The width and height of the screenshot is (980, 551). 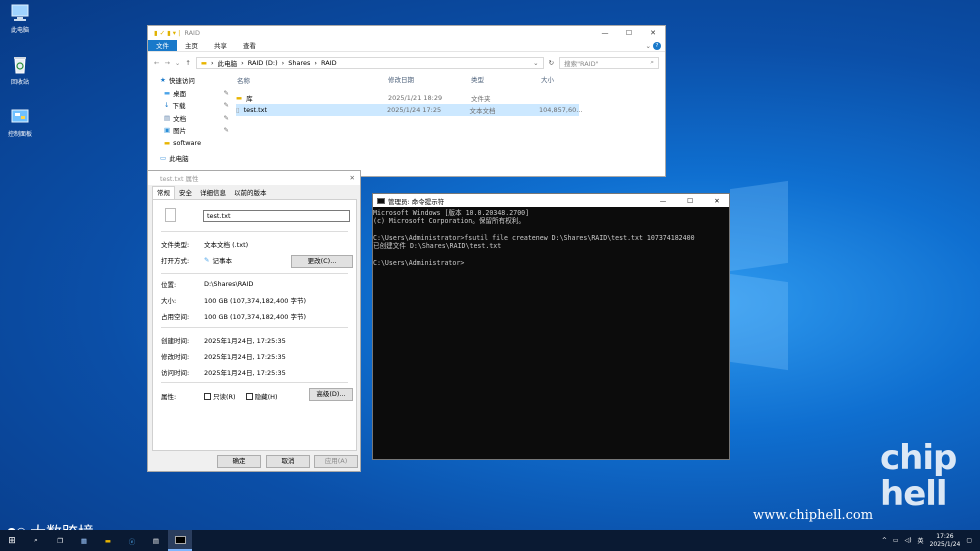 I want to click on ribbon-expand-icon: ⌄, so click(x=649, y=45).